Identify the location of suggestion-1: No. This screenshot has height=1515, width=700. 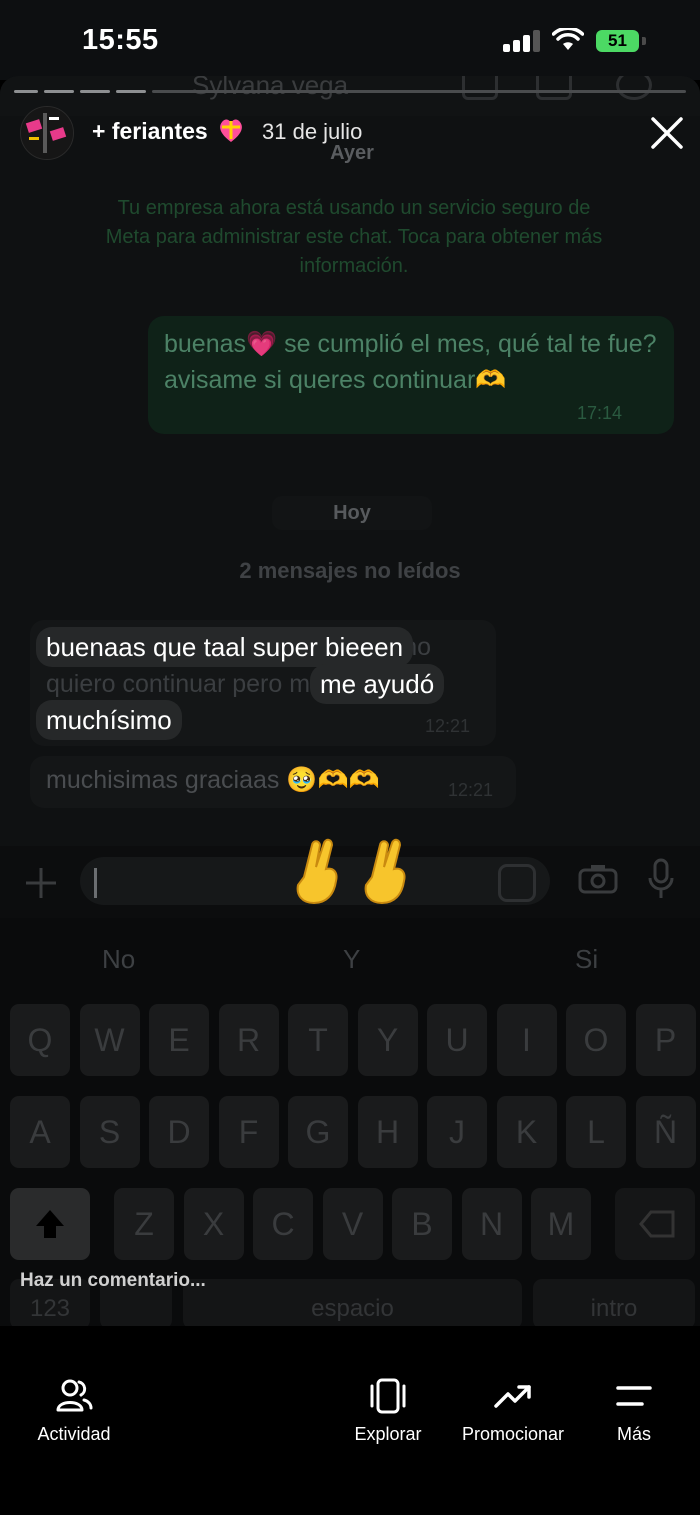
(119, 959).